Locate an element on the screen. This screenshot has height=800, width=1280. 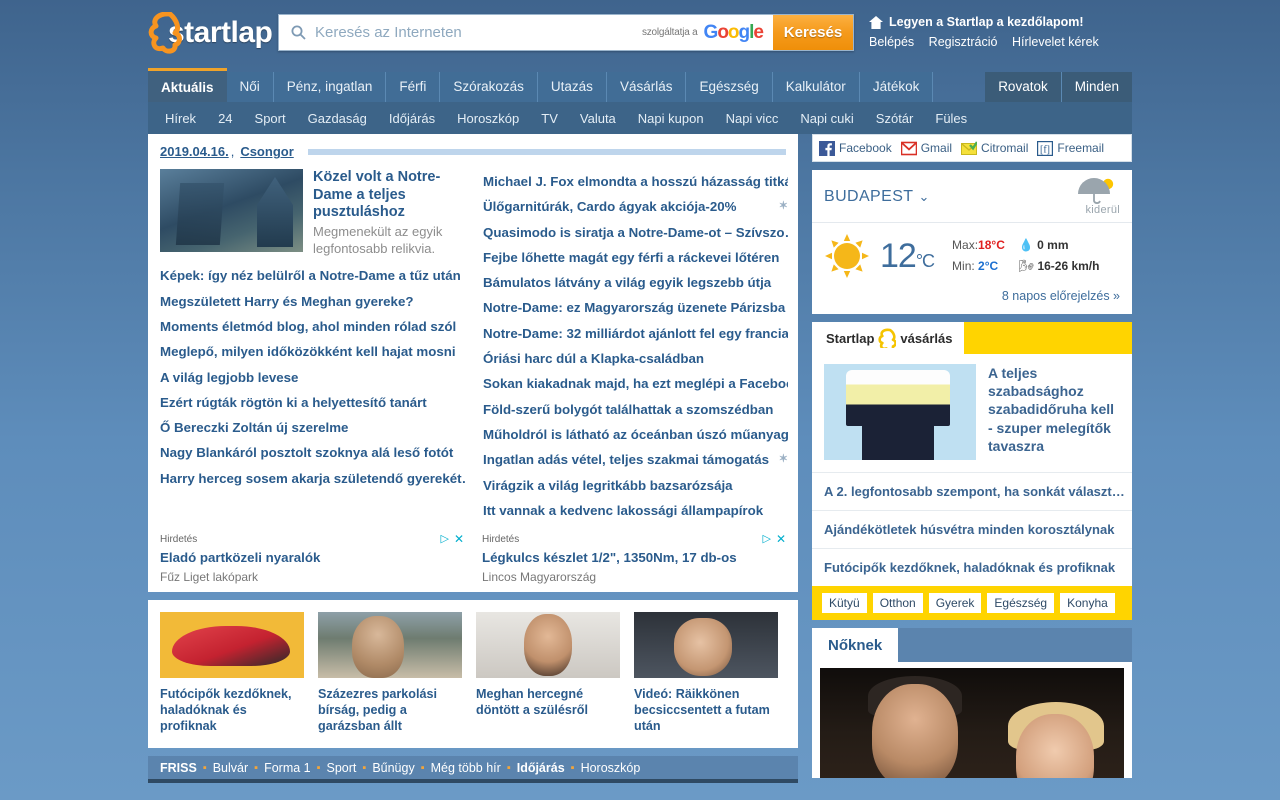
set-homepage-link: Legyen a Startlap a kezdőlapom! is located at coordinates (989, 22).